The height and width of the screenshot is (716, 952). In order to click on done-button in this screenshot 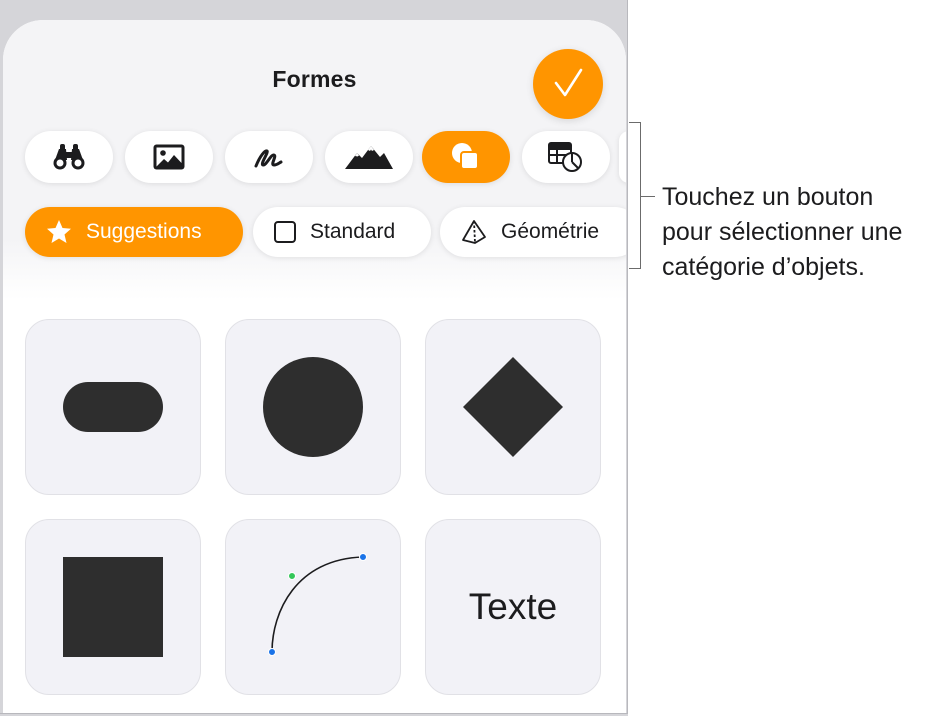, I will do `click(568, 84)`.